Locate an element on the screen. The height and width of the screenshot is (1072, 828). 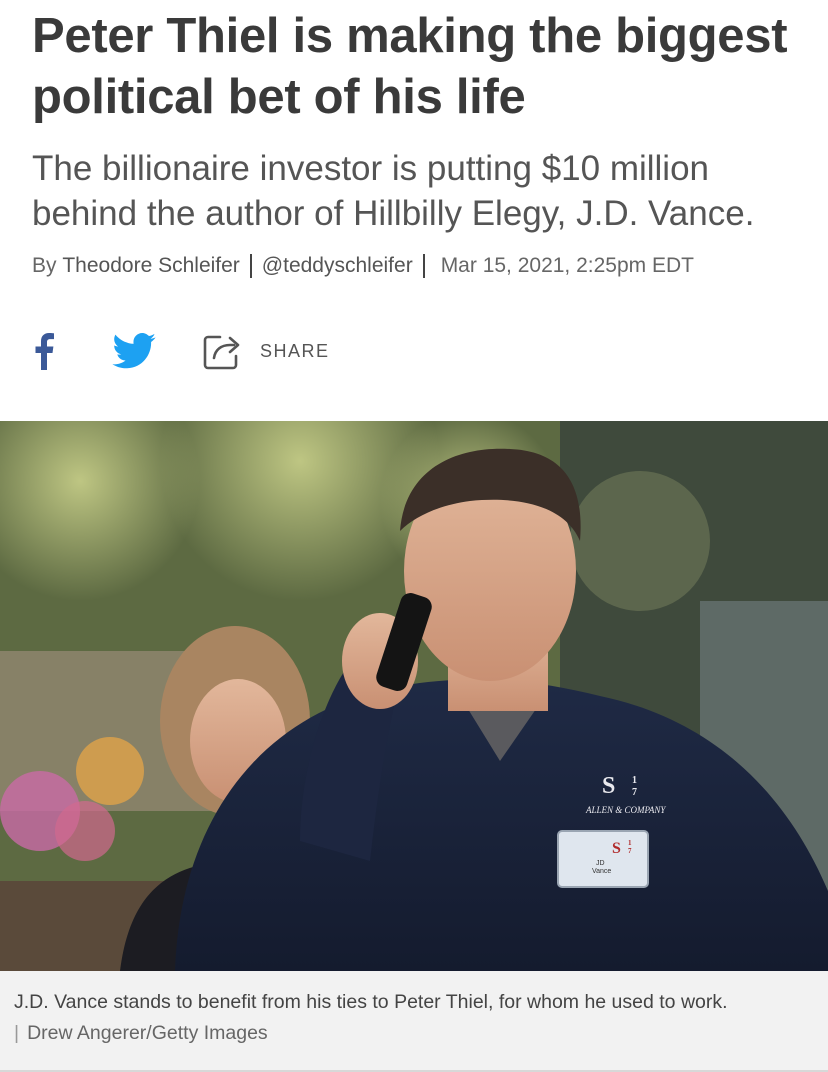
jacket-logo: S is located at coordinates (608, 786).